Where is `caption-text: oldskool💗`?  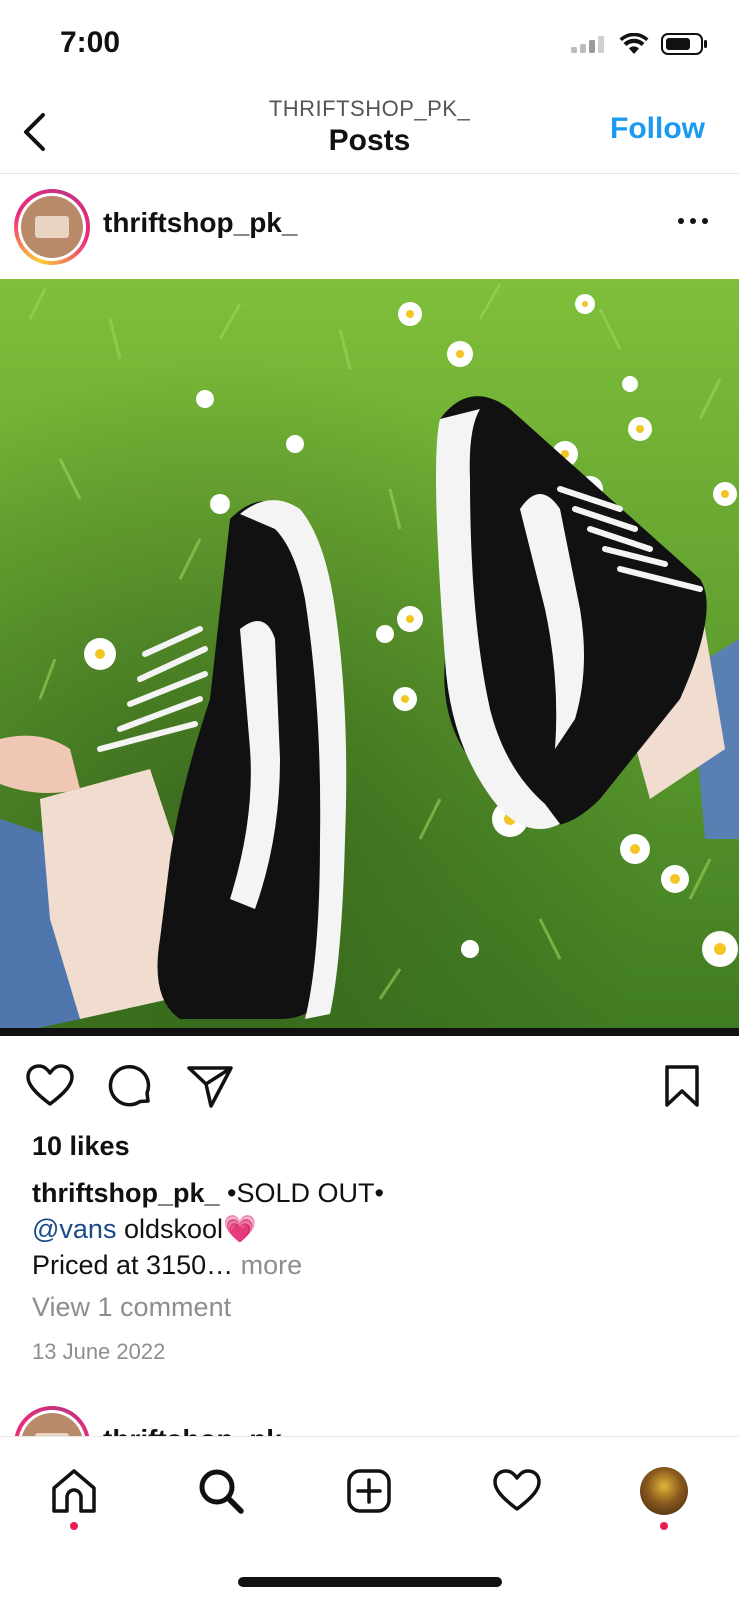
caption-text: oldskool💗 is located at coordinates (186, 1229).